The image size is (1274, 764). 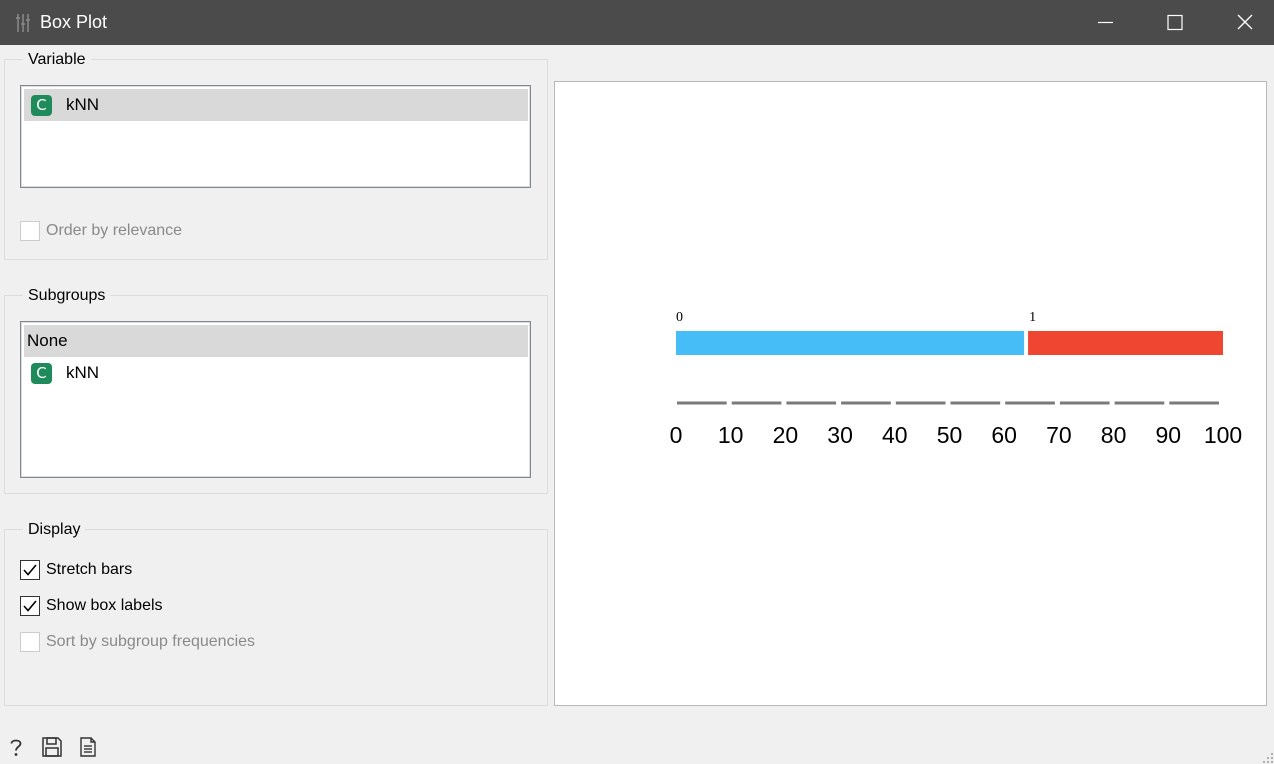 What do you see at coordinates (1268, 758) in the screenshot?
I see `resize-grip-icon` at bounding box center [1268, 758].